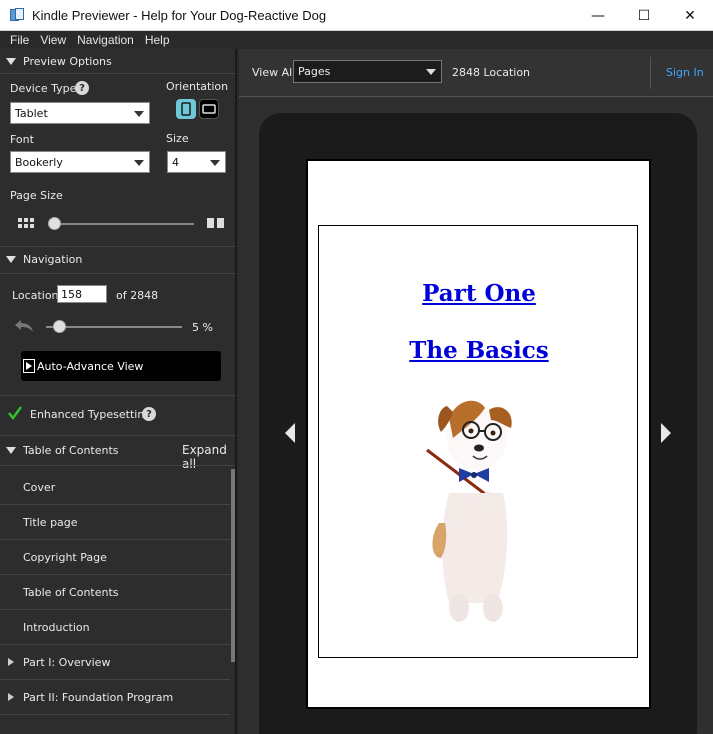 This screenshot has height=734, width=713. What do you see at coordinates (356, 40) in the screenshot?
I see `menu-bar: File View Navigation Help` at bounding box center [356, 40].